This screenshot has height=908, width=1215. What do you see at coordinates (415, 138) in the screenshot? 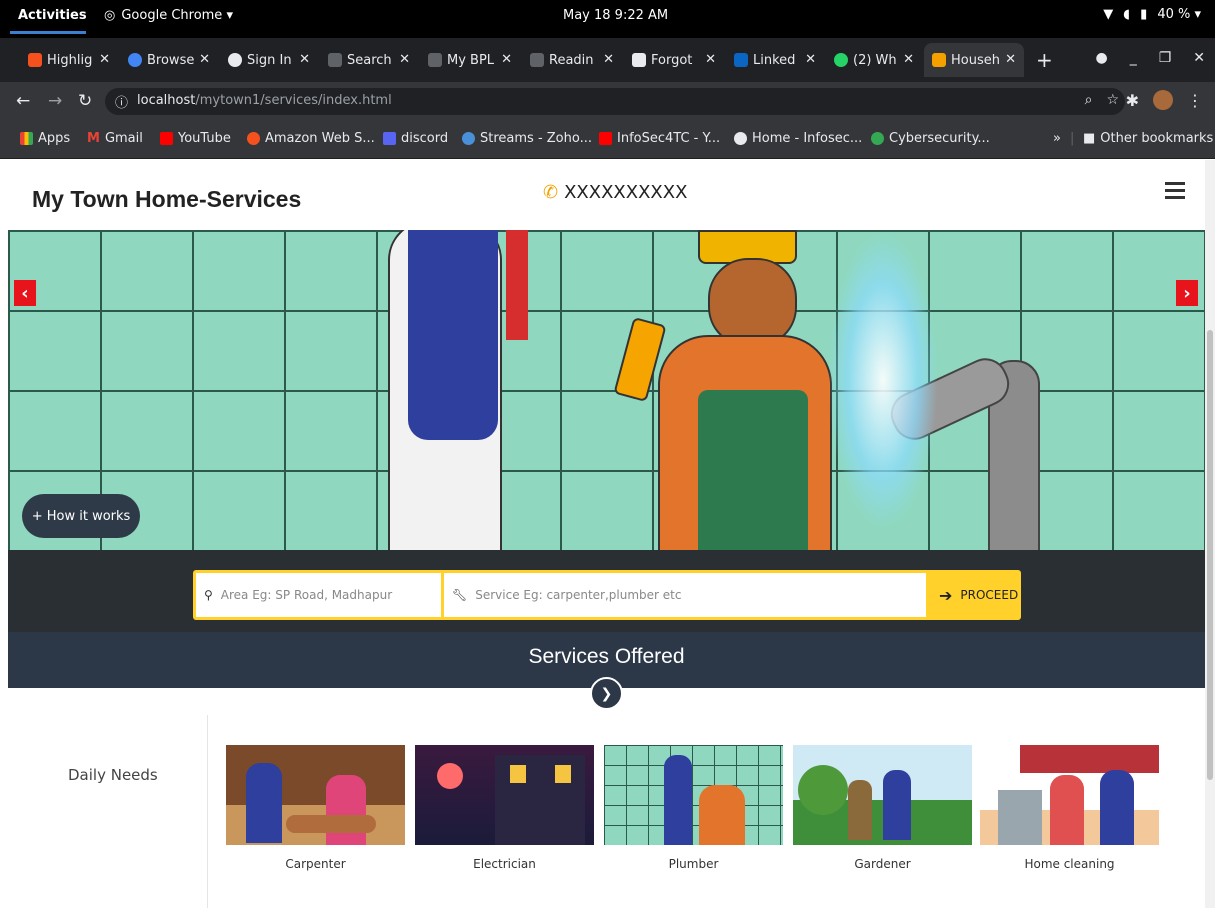
I see `bookmark-discord: discord` at bounding box center [415, 138].